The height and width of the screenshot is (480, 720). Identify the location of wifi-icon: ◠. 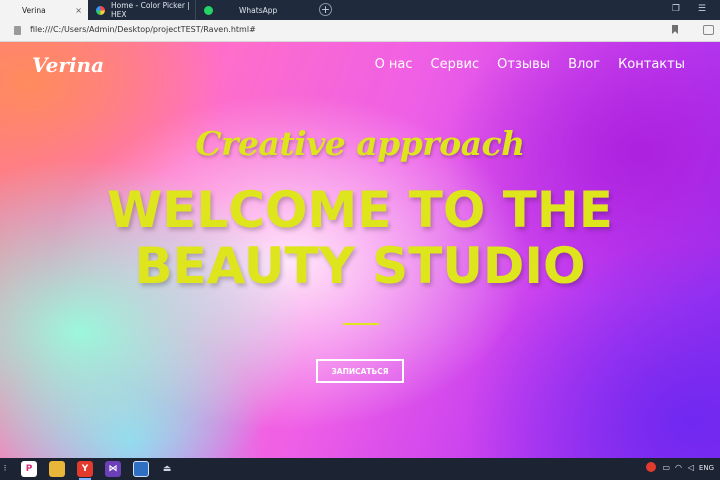
(678, 467).